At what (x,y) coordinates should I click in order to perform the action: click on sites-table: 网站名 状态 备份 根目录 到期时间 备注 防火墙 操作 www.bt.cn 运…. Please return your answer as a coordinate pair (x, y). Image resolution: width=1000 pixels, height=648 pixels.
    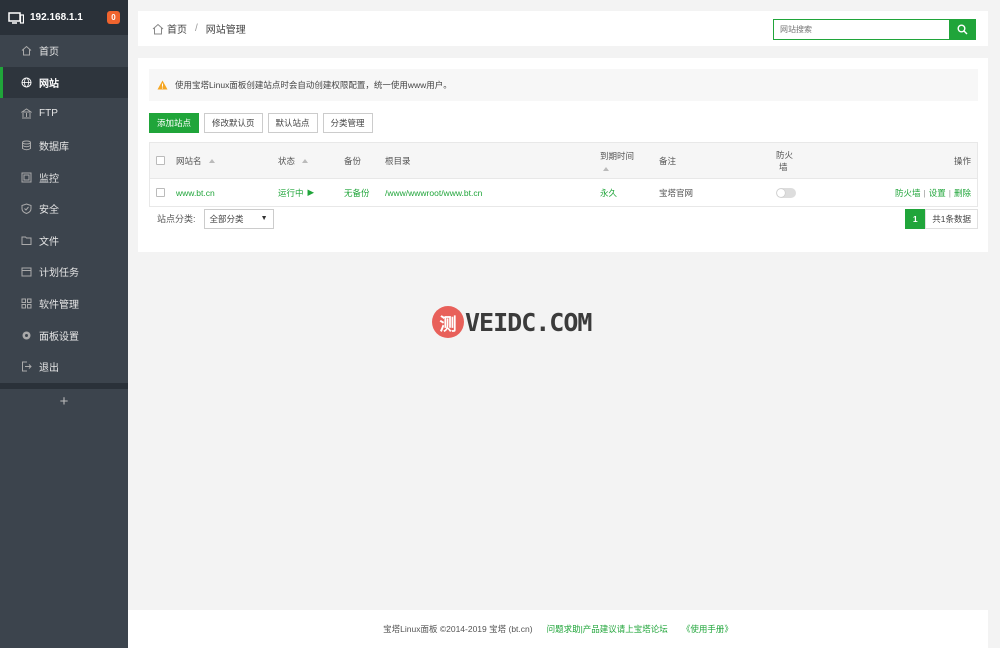
    Looking at the image, I should click on (563, 174).